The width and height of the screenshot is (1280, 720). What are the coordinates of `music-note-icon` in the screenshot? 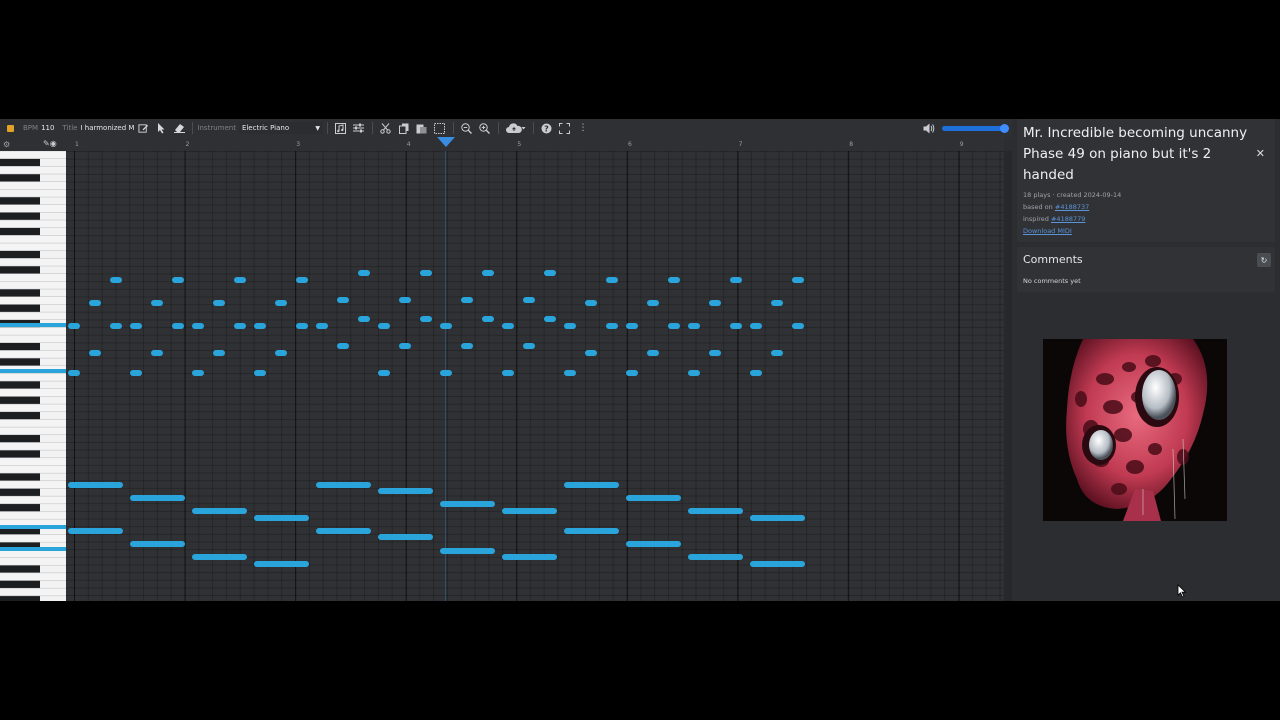 It's located at (341, 128).